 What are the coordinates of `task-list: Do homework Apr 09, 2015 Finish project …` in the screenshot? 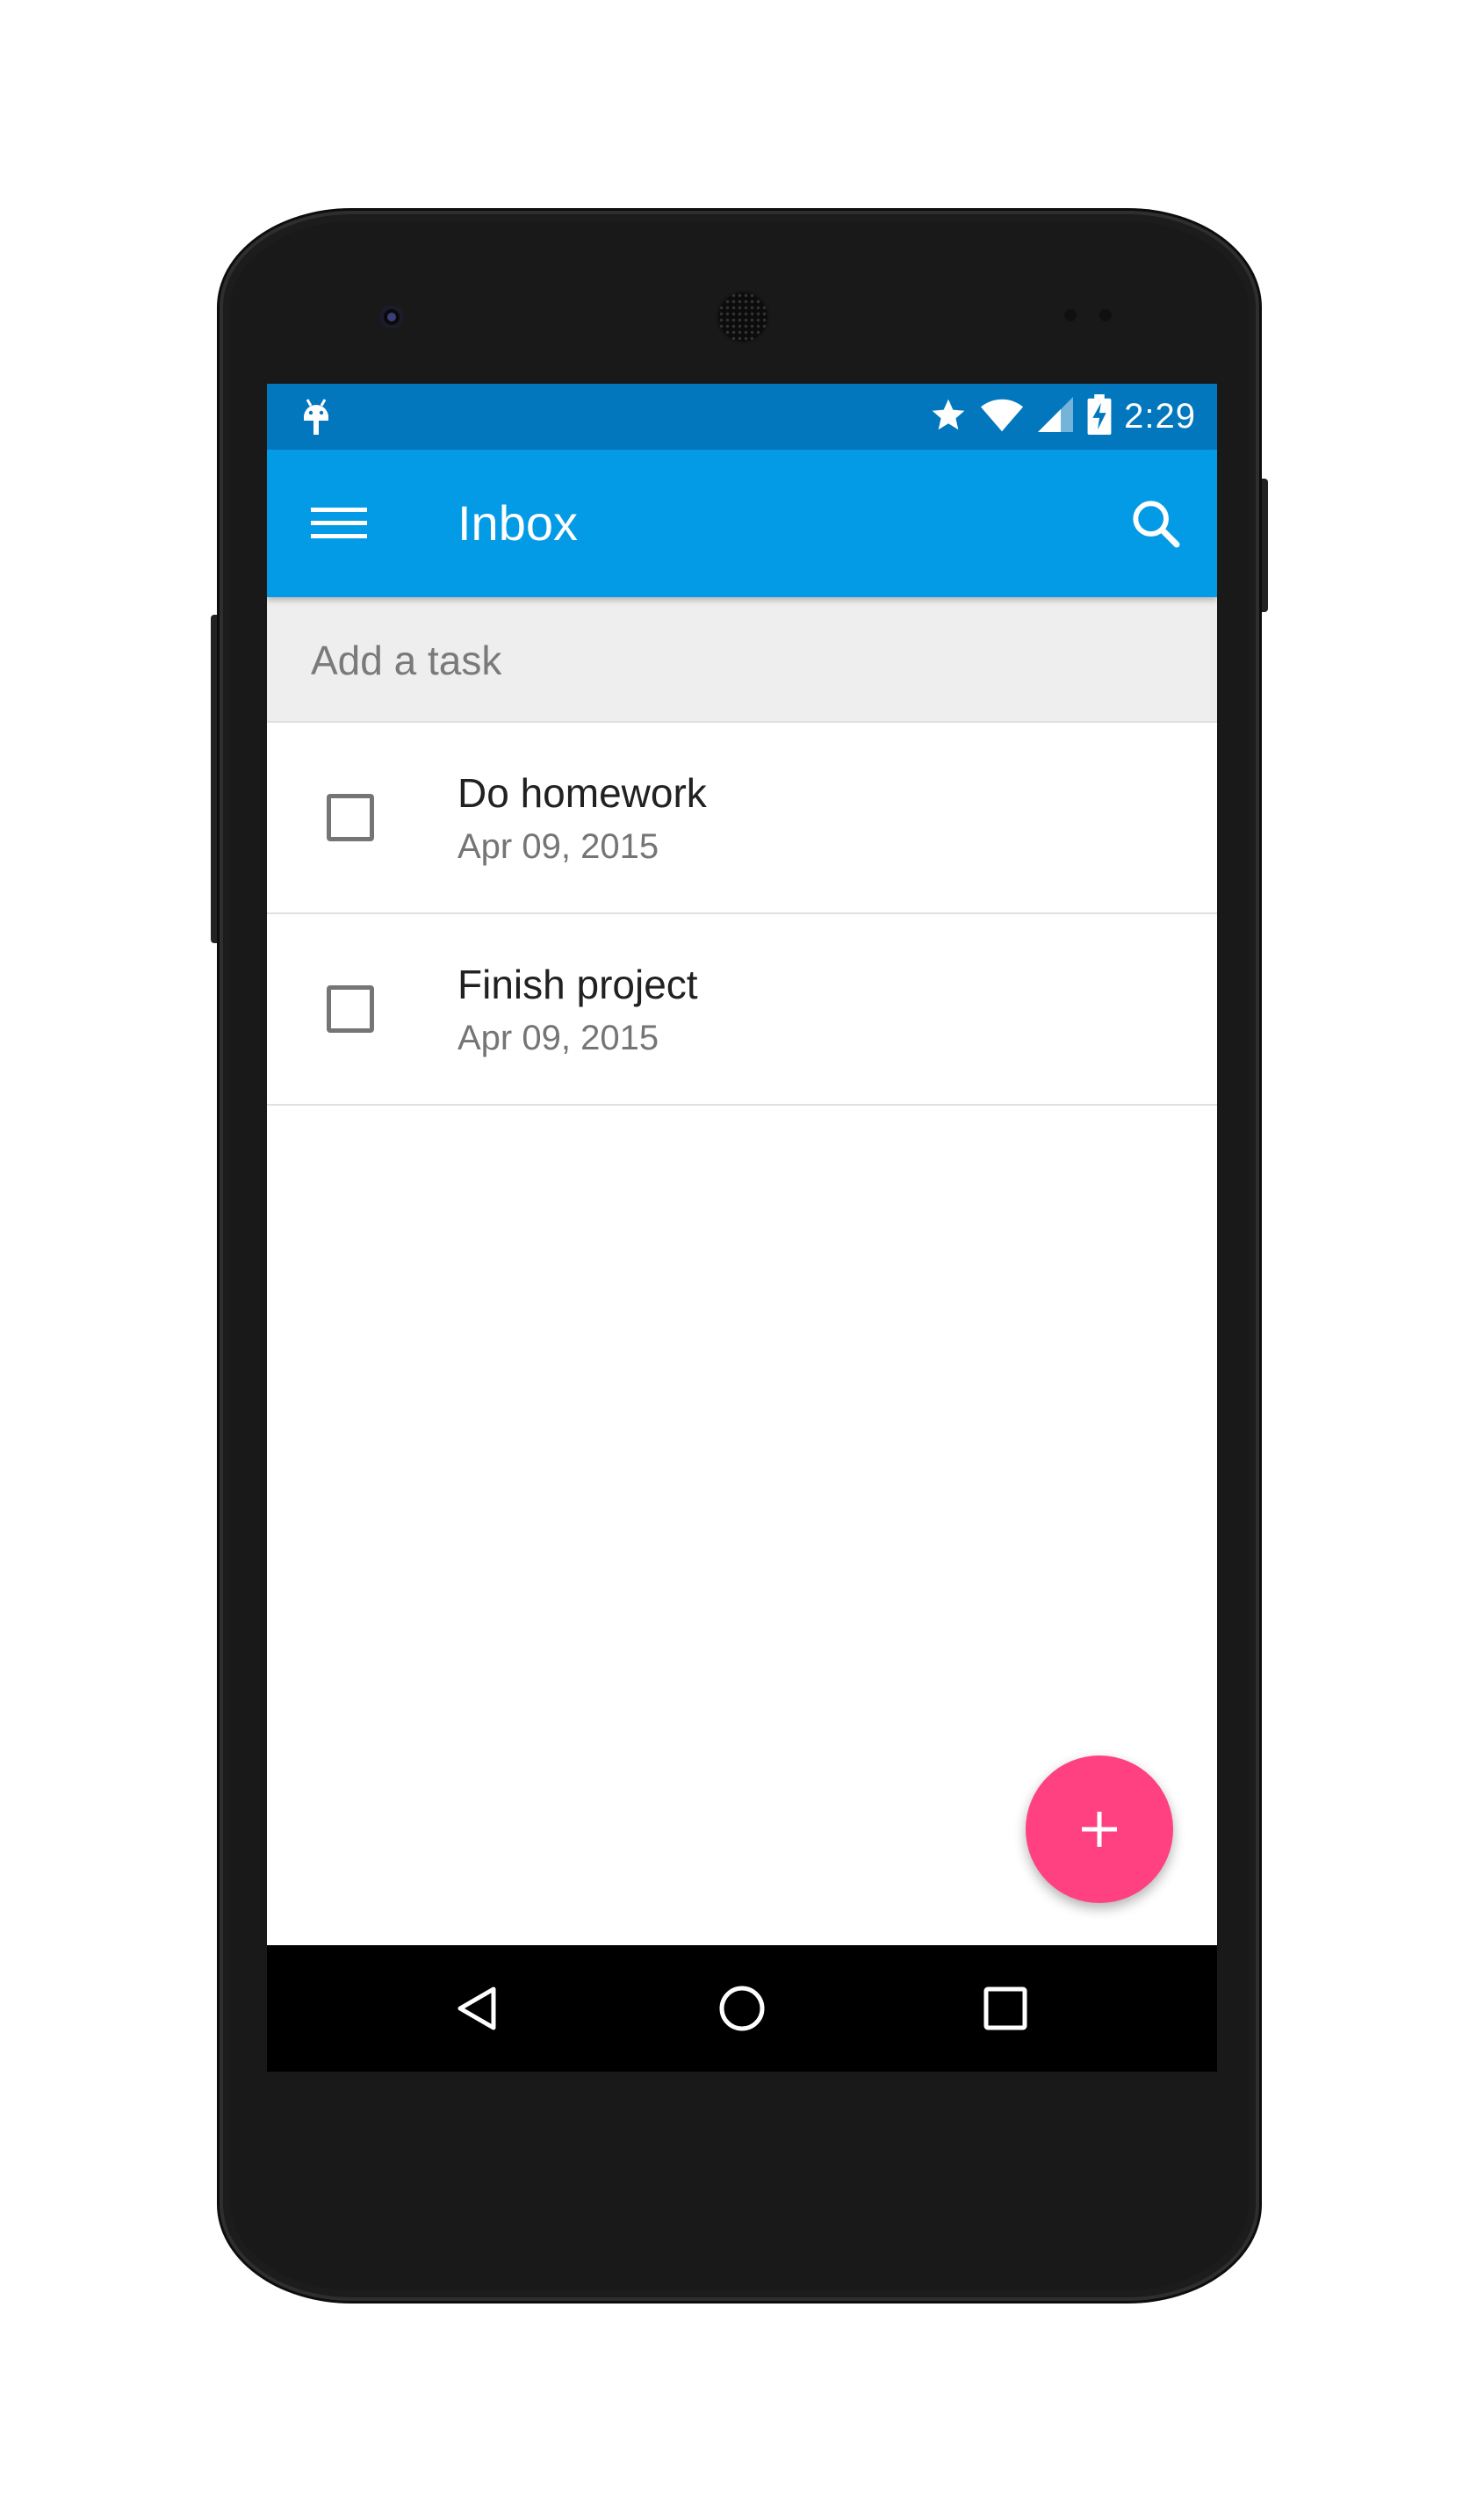 It's located at (742, 914).